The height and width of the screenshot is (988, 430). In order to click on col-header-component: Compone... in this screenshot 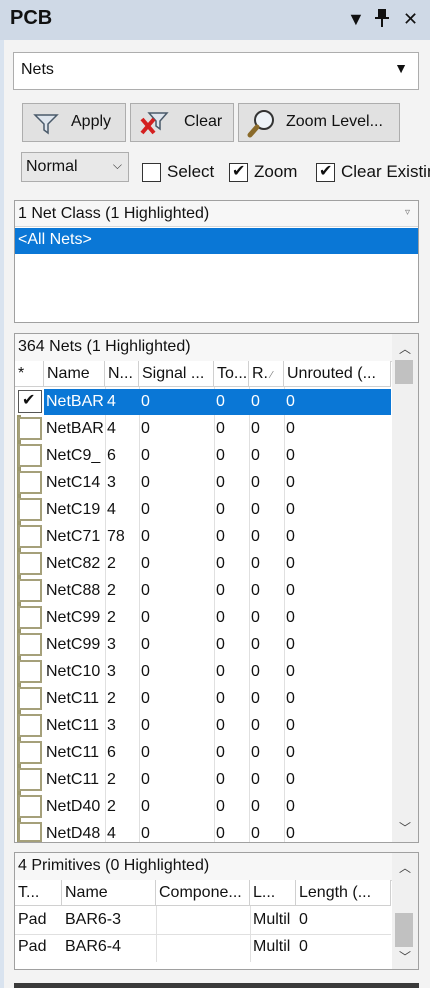, I will do `click(203, 893)`.